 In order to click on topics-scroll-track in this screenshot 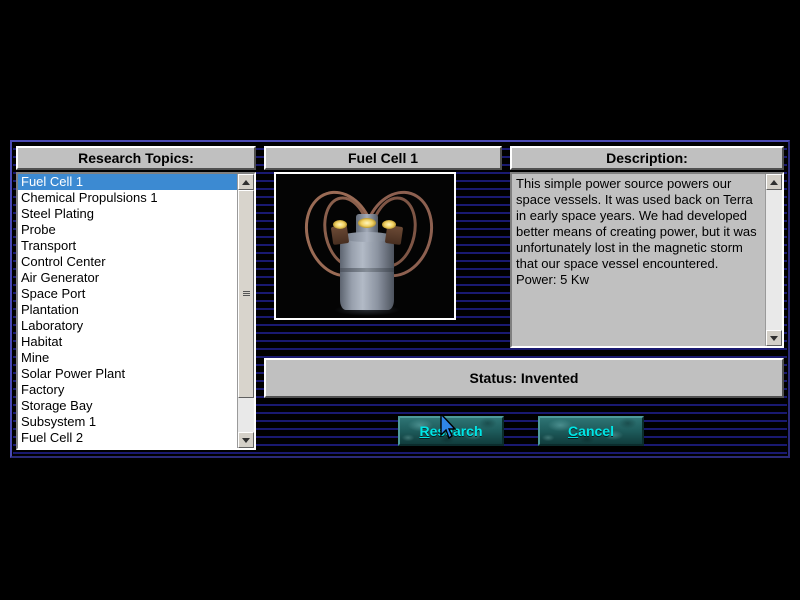, I will do `click(246, 311)`.